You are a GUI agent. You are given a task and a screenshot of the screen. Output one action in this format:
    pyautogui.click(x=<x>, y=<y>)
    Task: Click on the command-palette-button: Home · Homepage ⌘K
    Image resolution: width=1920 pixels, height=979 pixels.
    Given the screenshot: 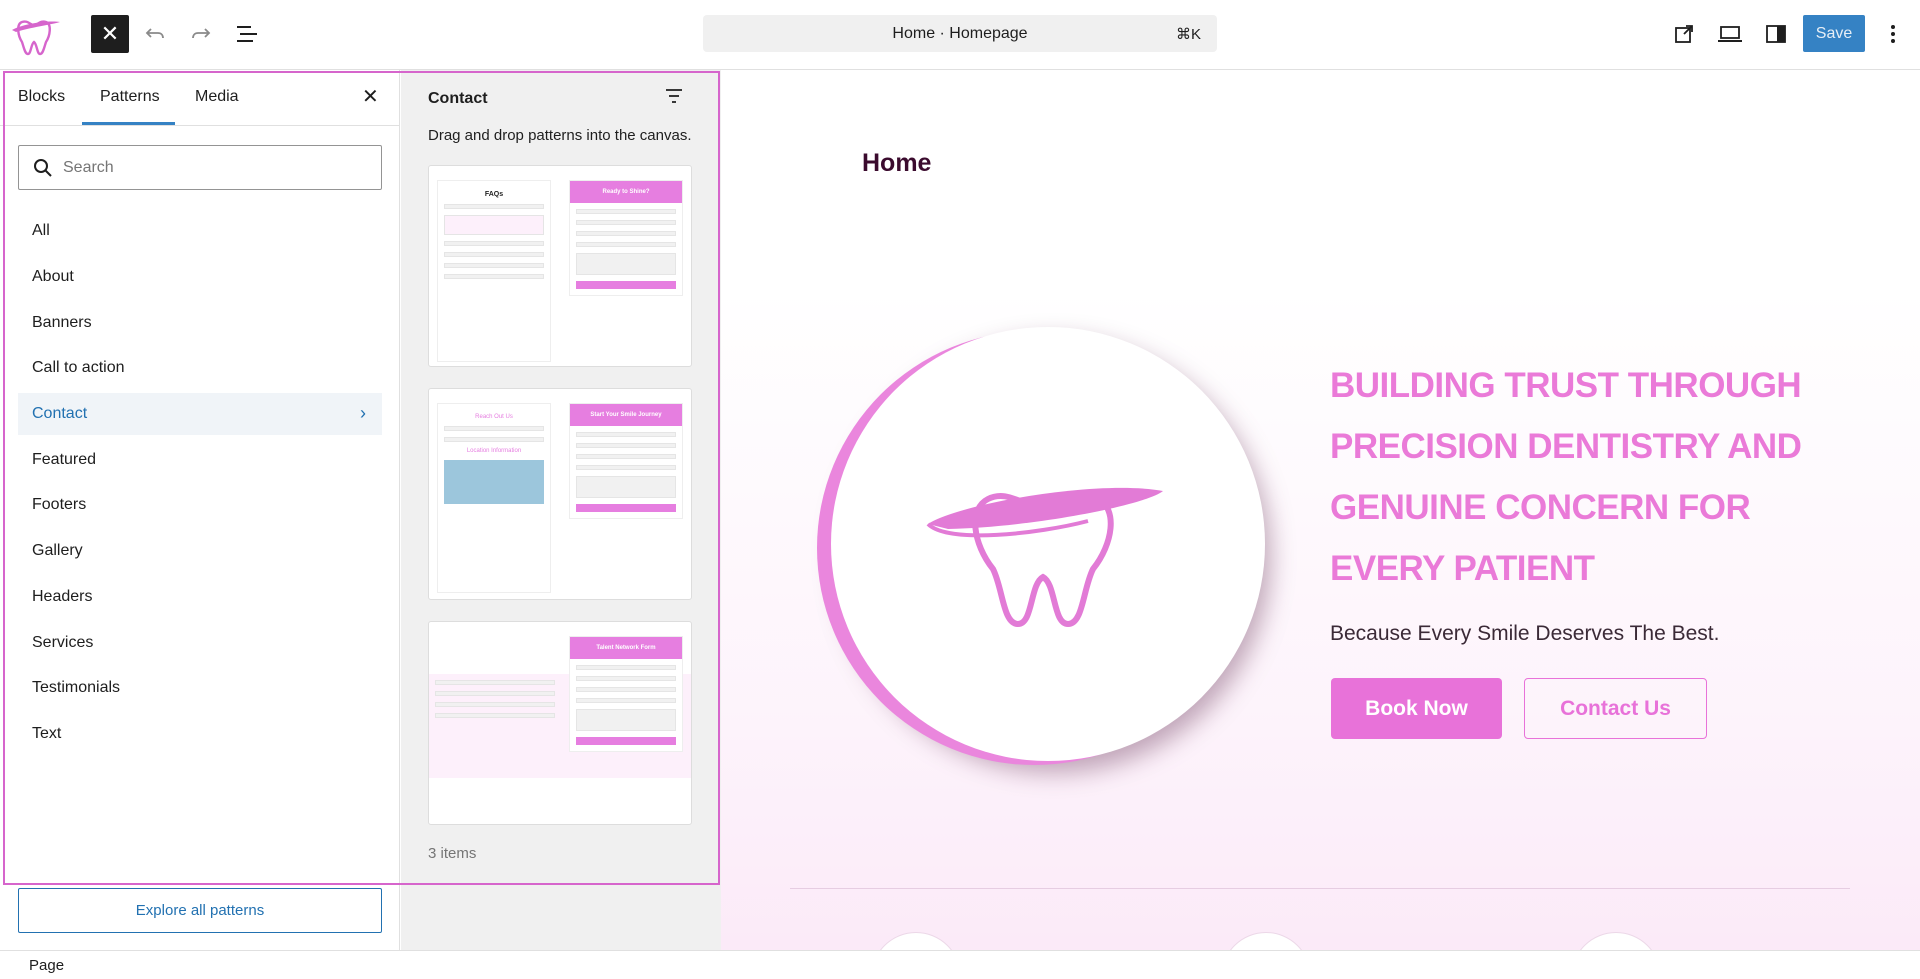 What is the action you would take?
    pyautogui.click(x=960, y=33)
    